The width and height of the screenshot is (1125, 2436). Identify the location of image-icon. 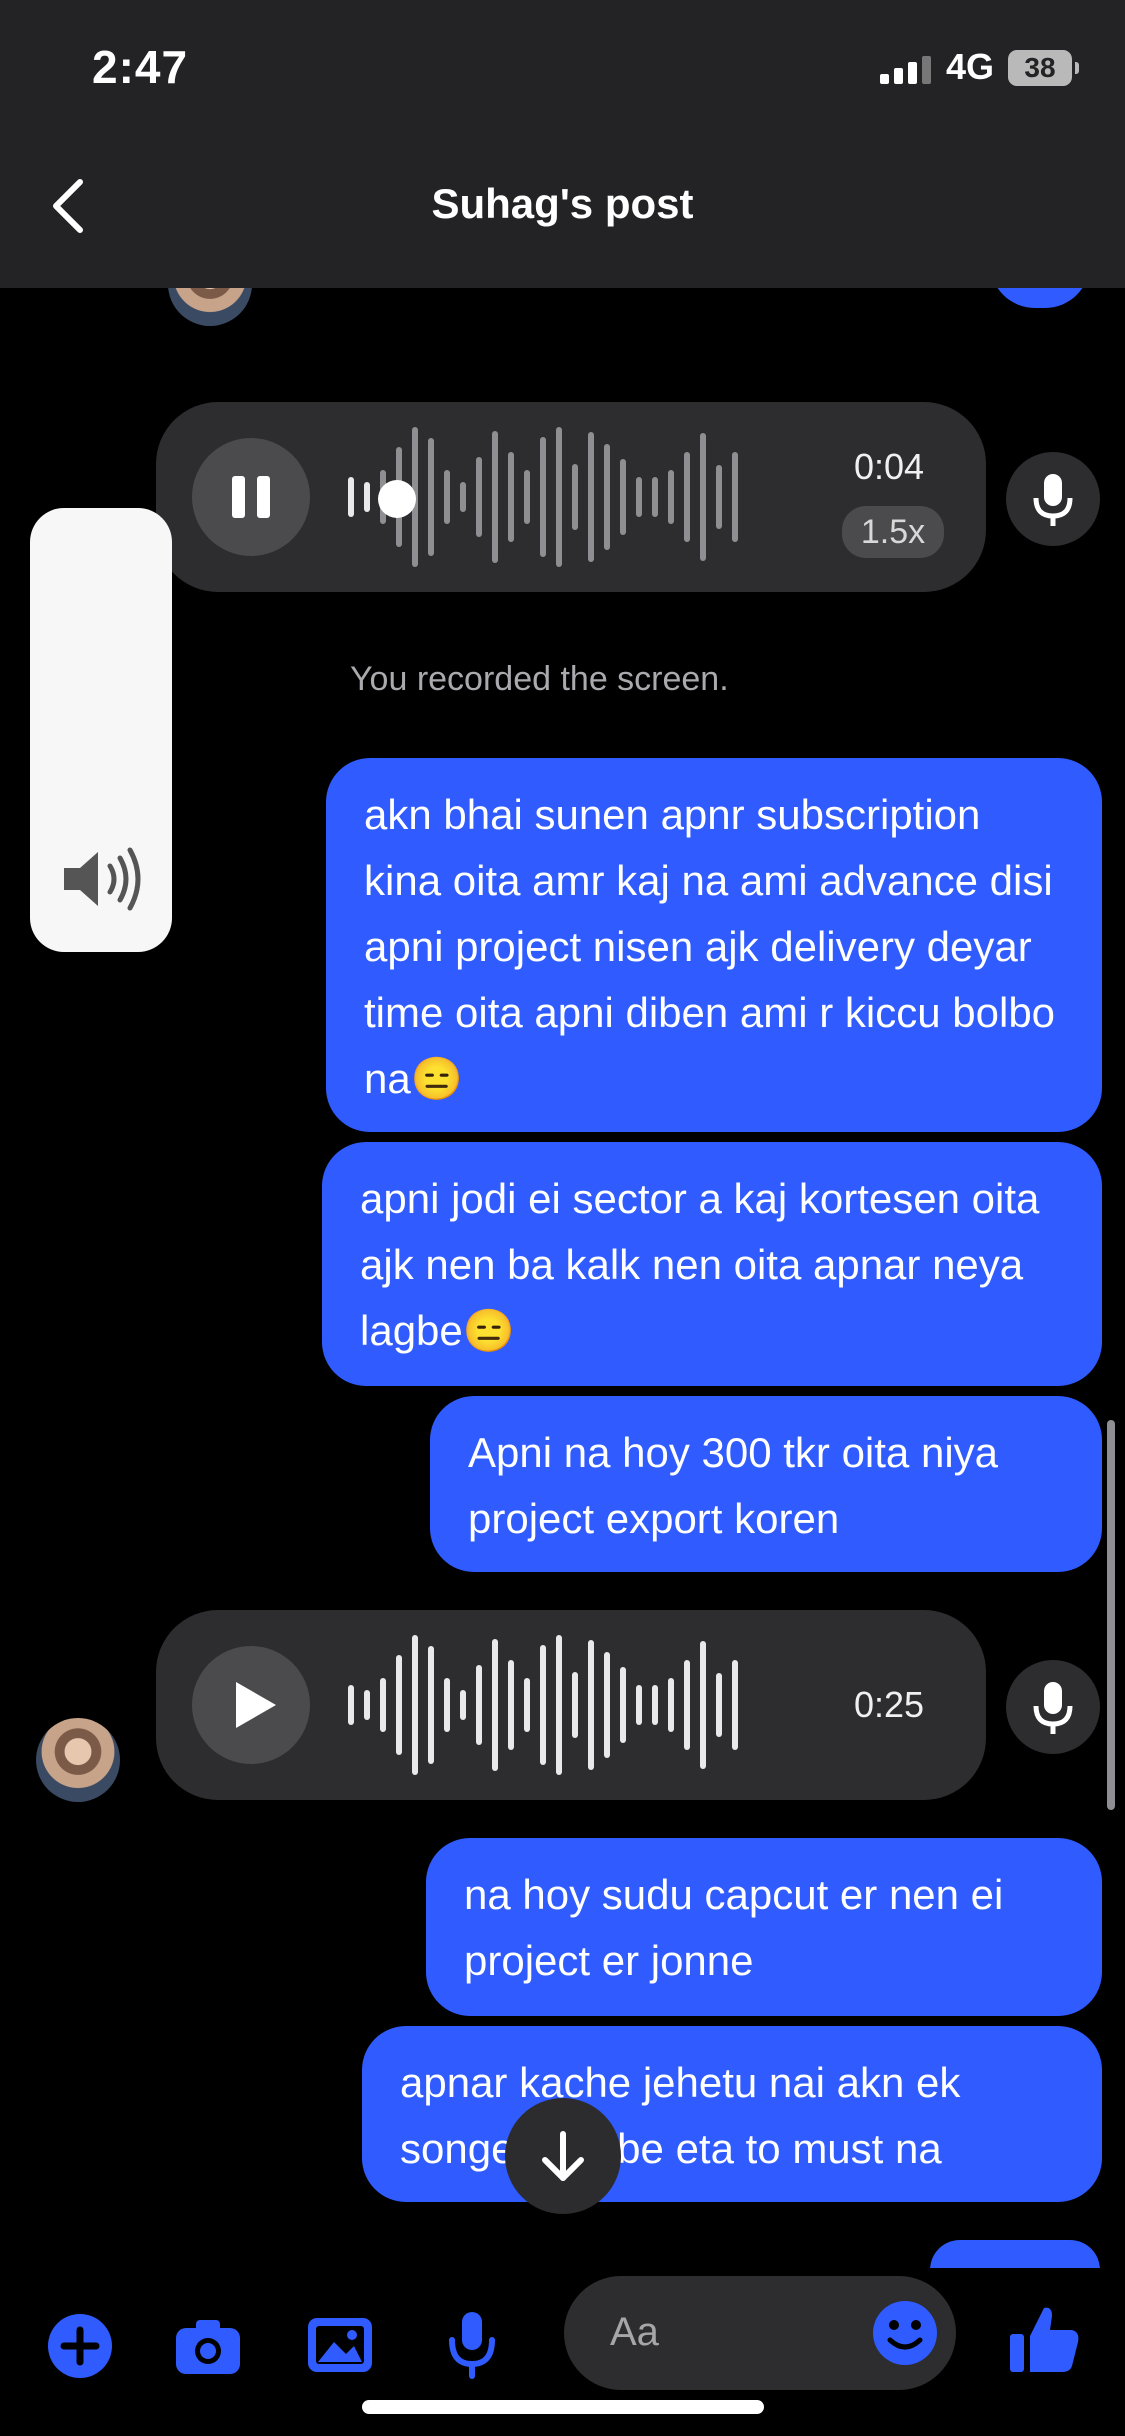
(340, 2344).